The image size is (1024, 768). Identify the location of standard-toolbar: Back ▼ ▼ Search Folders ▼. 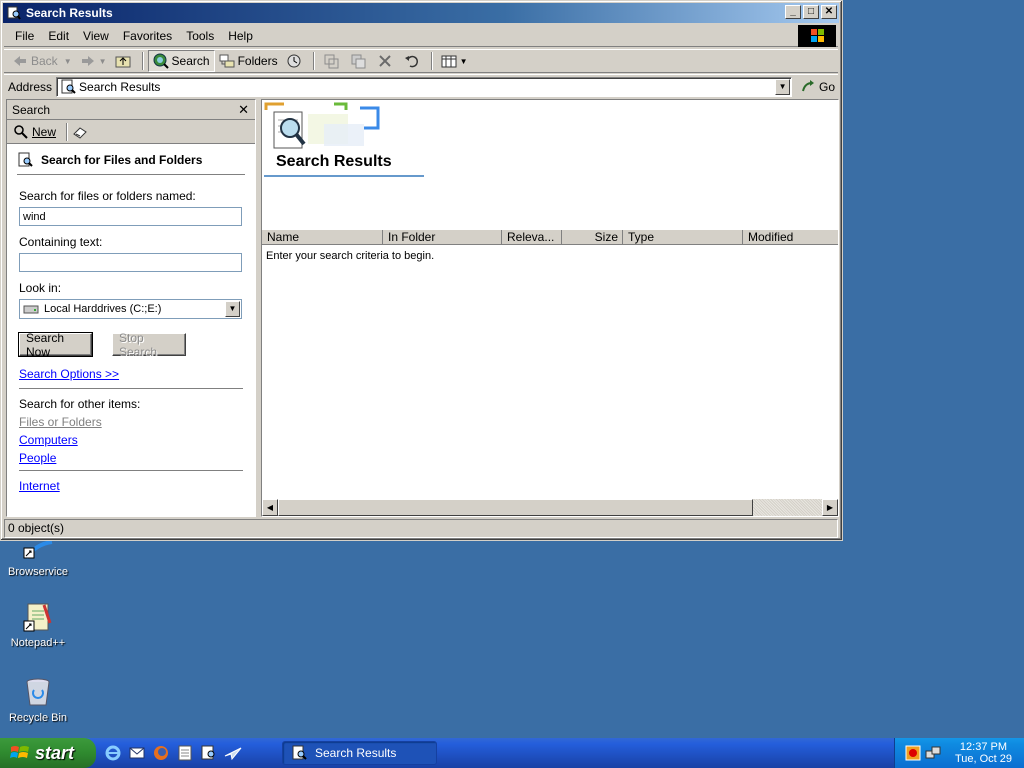
(421, 61).